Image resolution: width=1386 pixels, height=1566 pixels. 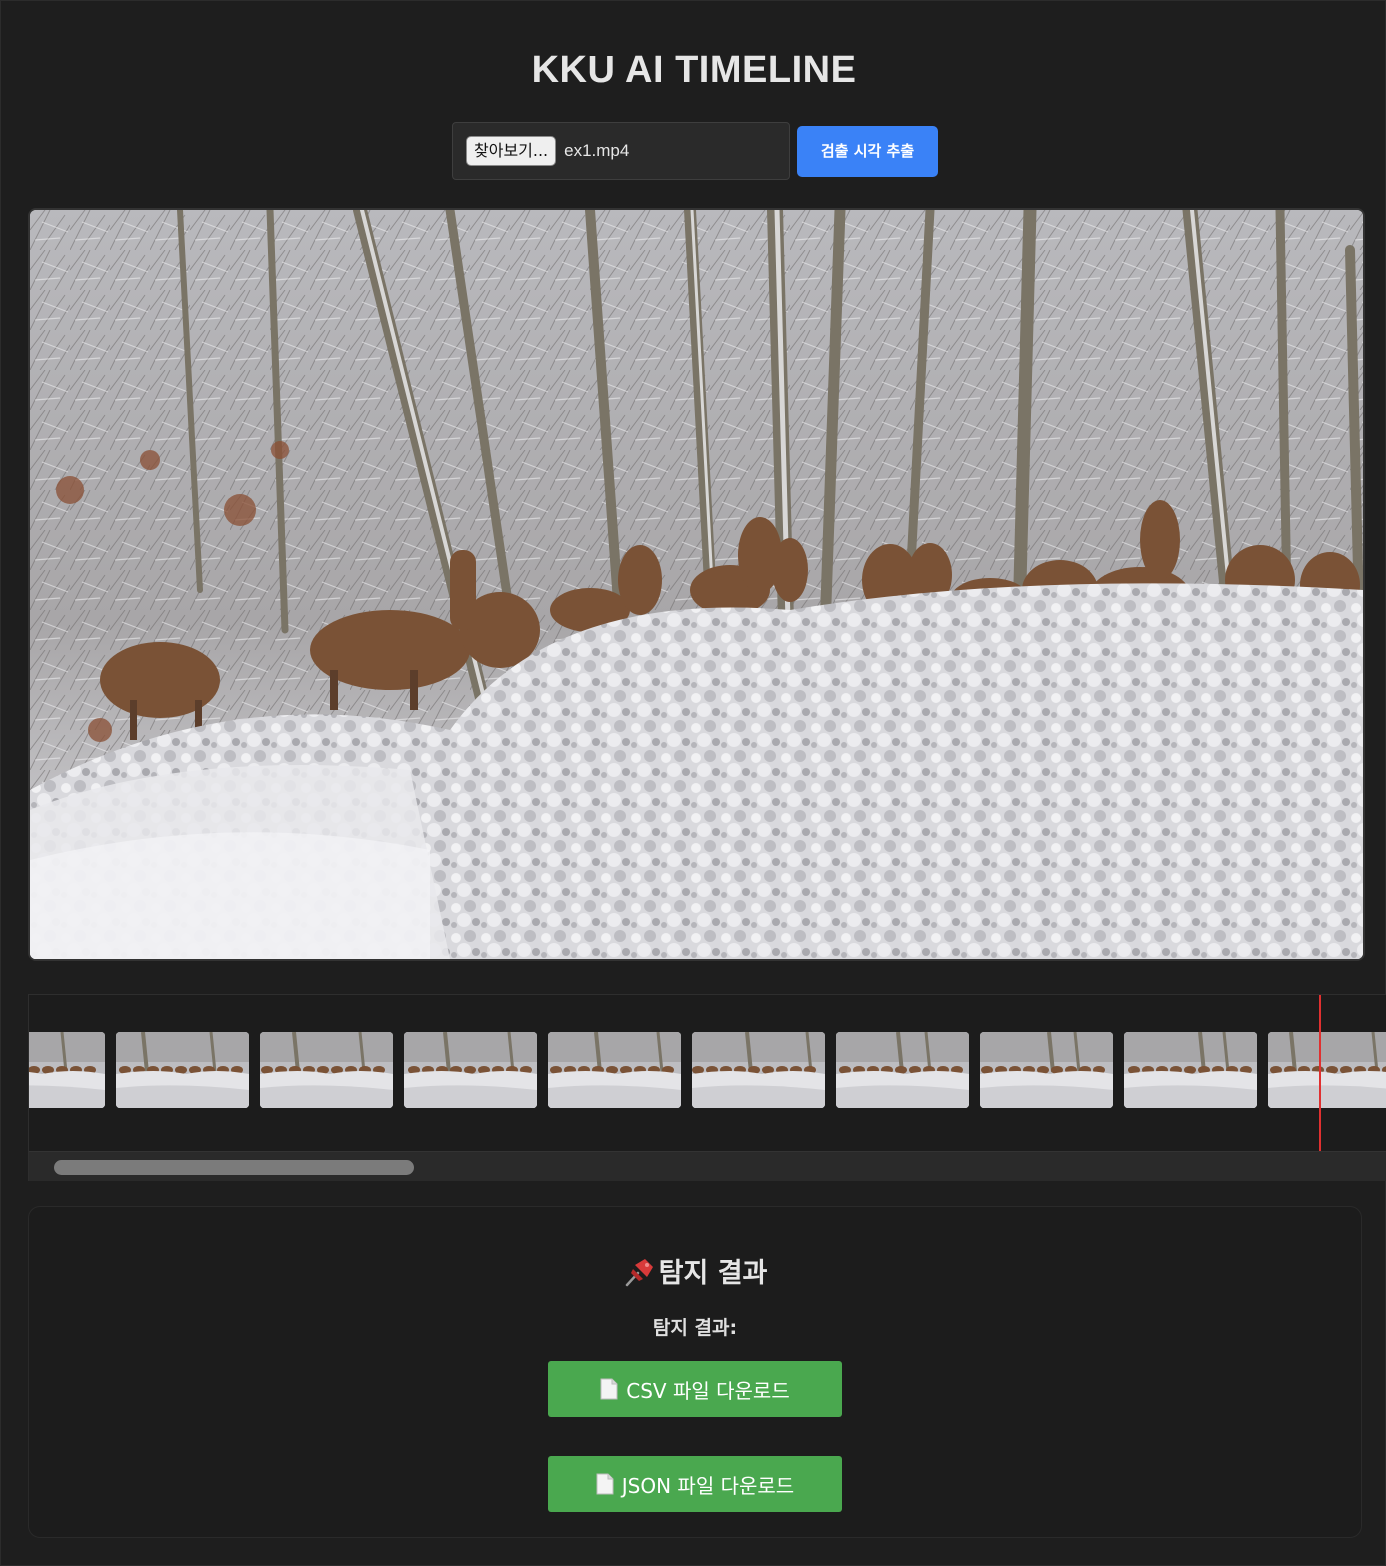 I want to click on page-title: KKU AI TIMELINE, so click(x=694, y=70).